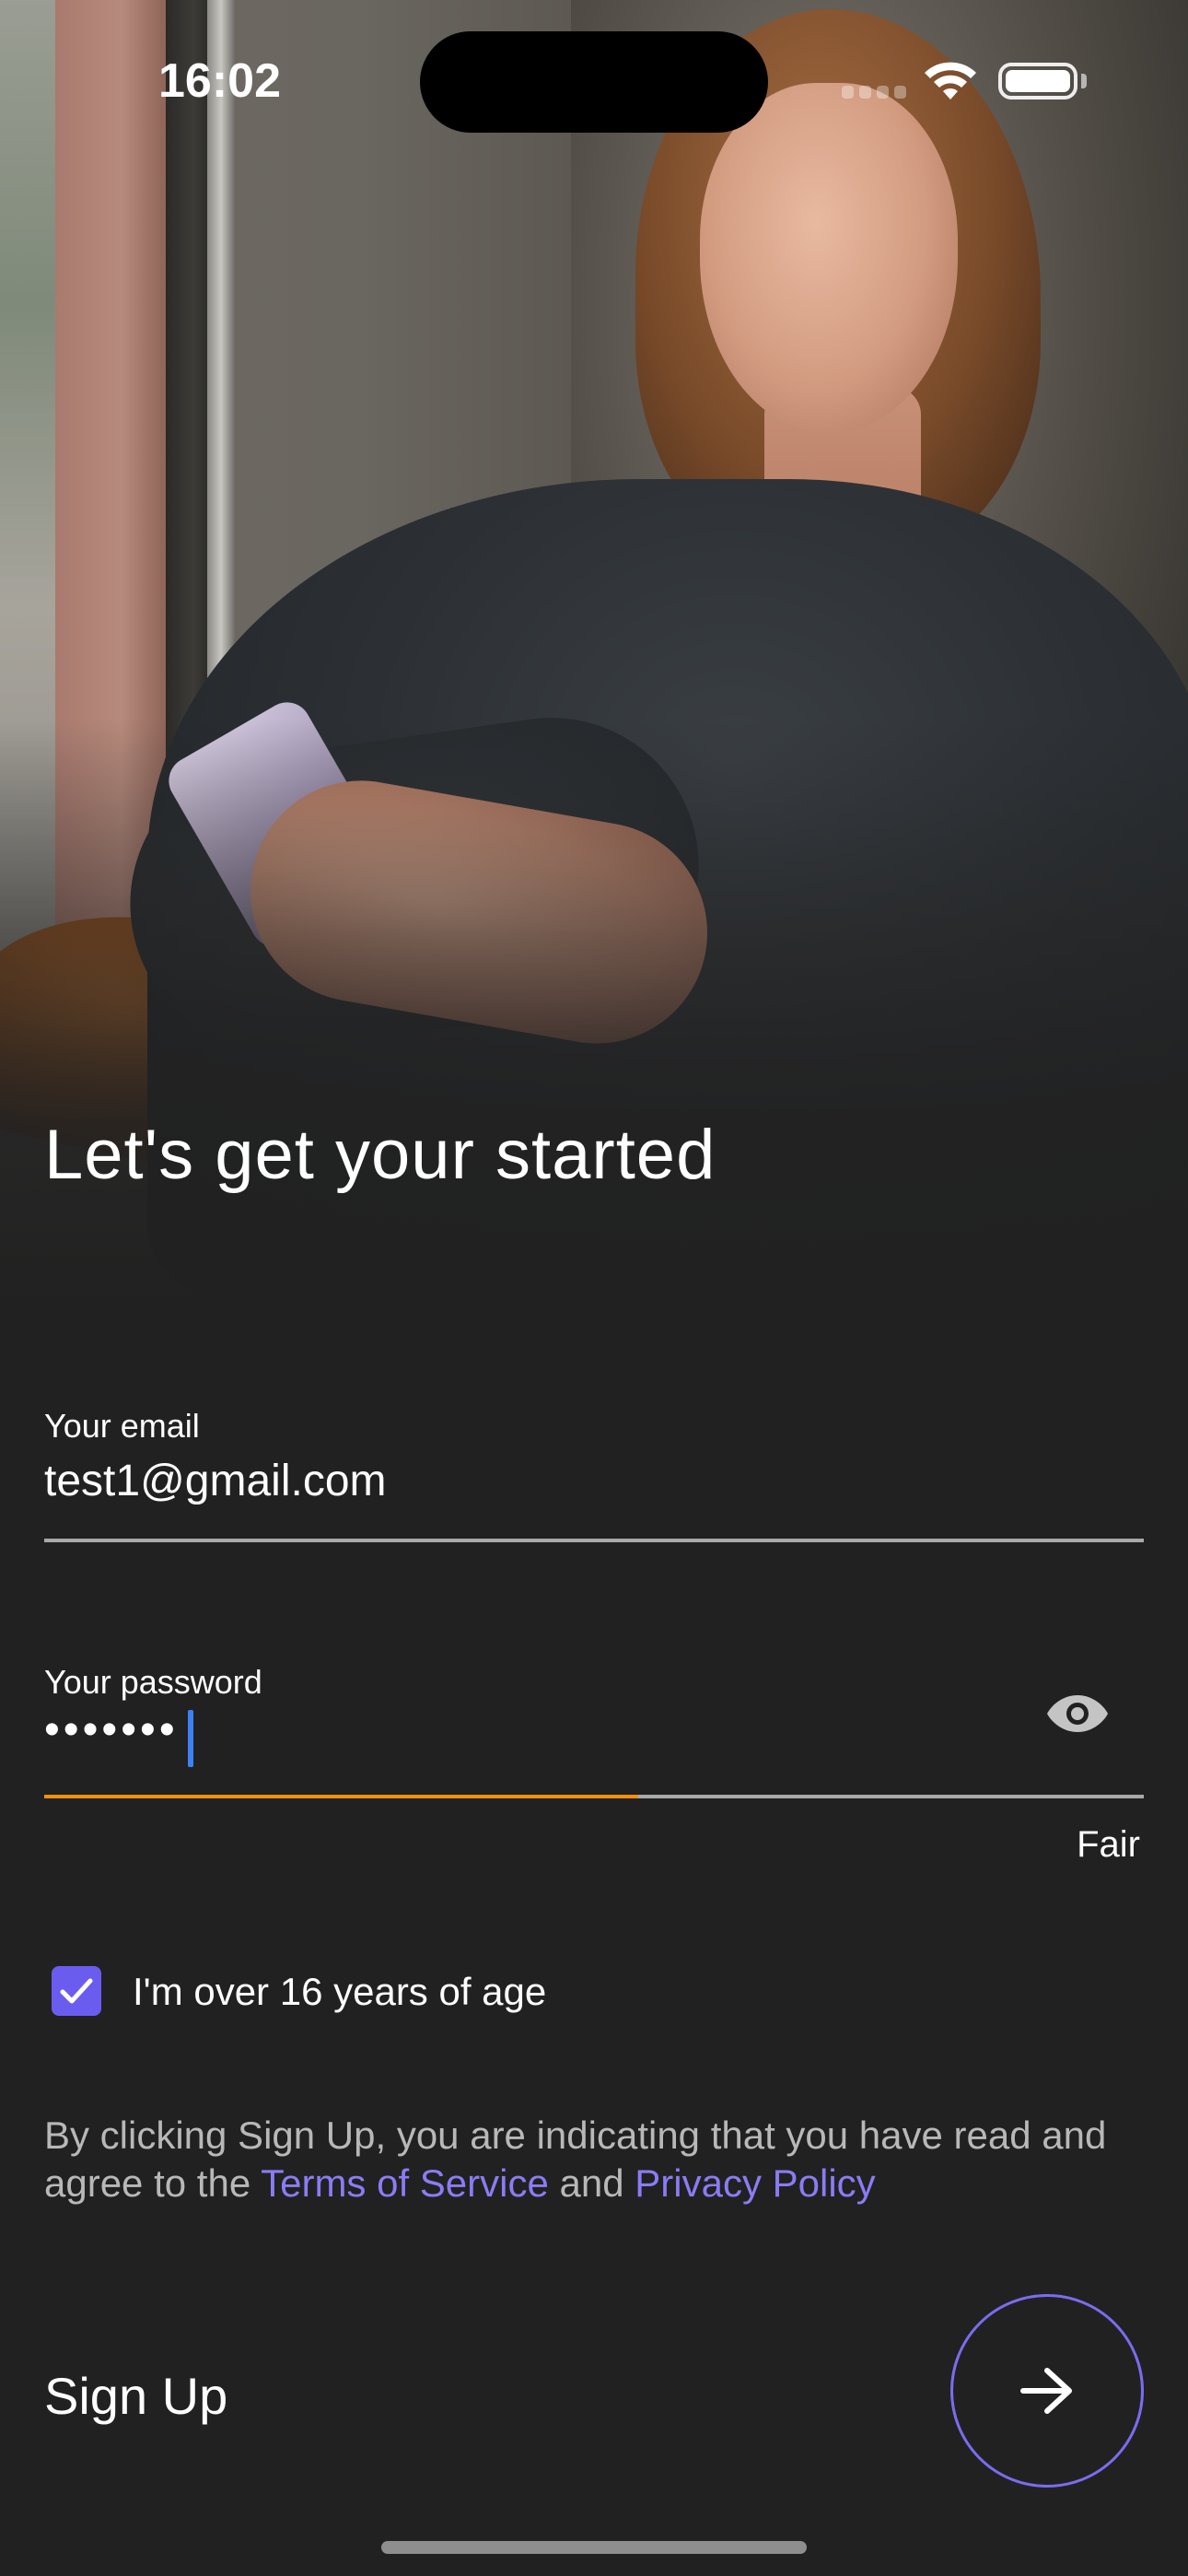  I want to click on password-strength-bar, so click(341, 1796).